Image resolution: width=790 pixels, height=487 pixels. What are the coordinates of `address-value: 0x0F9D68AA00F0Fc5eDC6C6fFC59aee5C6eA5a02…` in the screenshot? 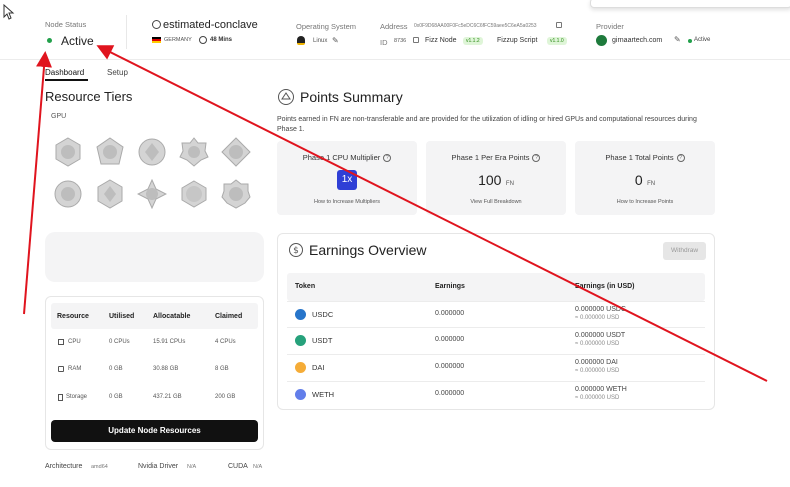 It's located at (475, 26).